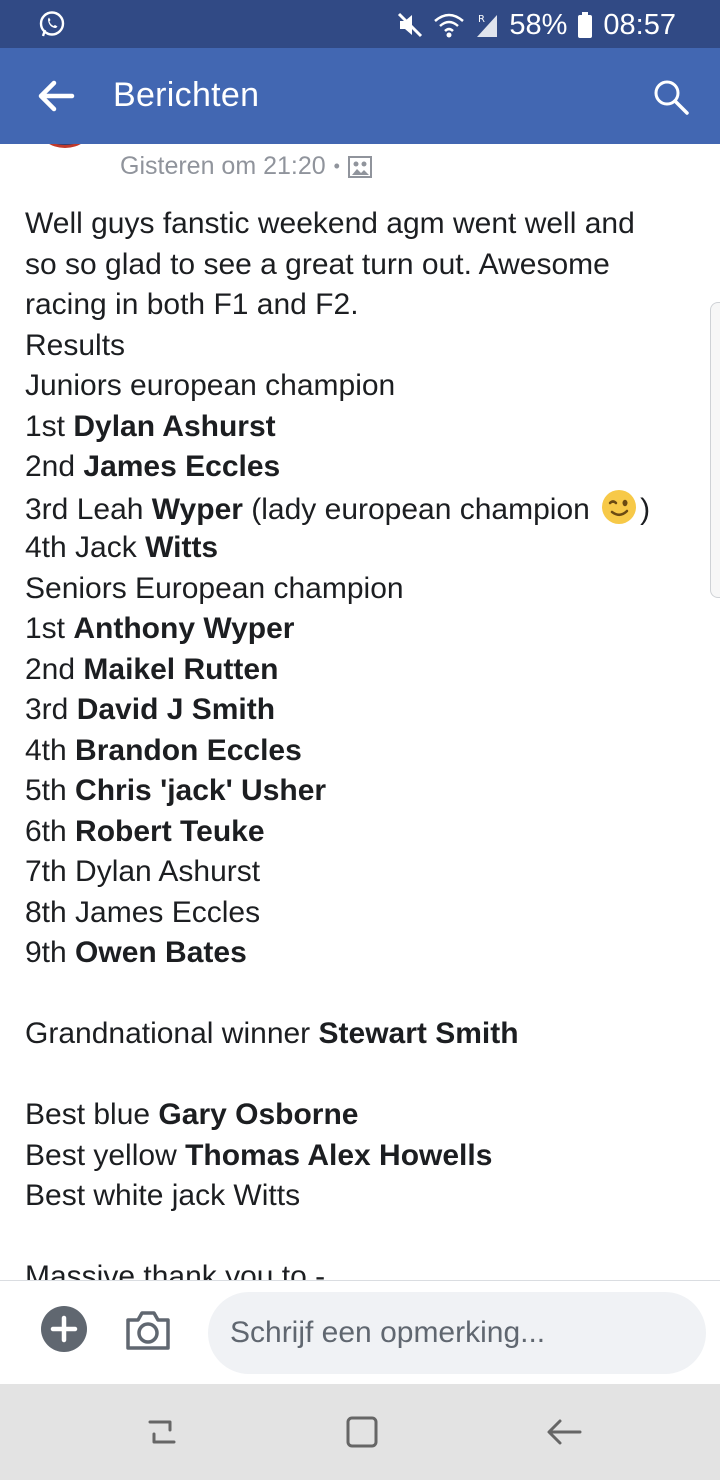 The image size is (720, 1480). What do you see at coordinates (449, 25) in the screenshot?
I see `wifi-icon` at bounding box center [449, 25].